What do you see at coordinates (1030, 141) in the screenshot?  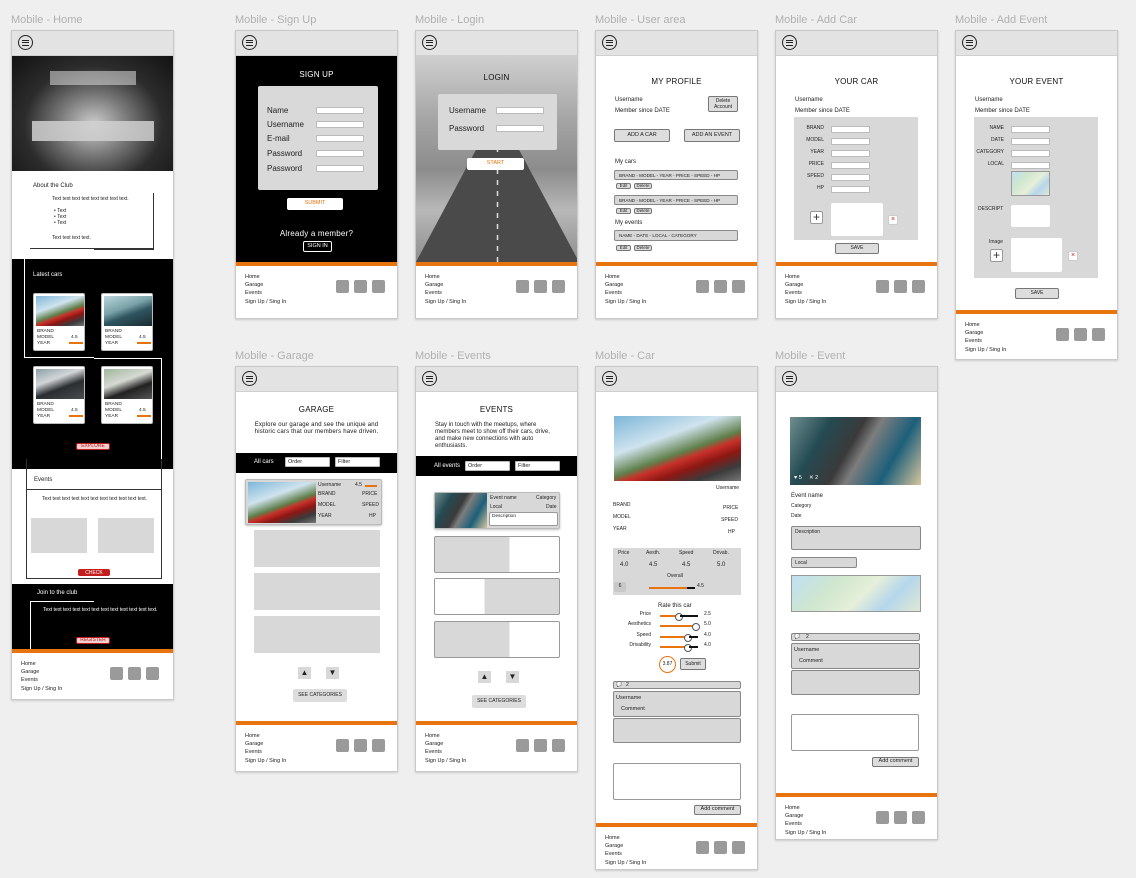 I see `date-input` at bounding box center [1030, 141].